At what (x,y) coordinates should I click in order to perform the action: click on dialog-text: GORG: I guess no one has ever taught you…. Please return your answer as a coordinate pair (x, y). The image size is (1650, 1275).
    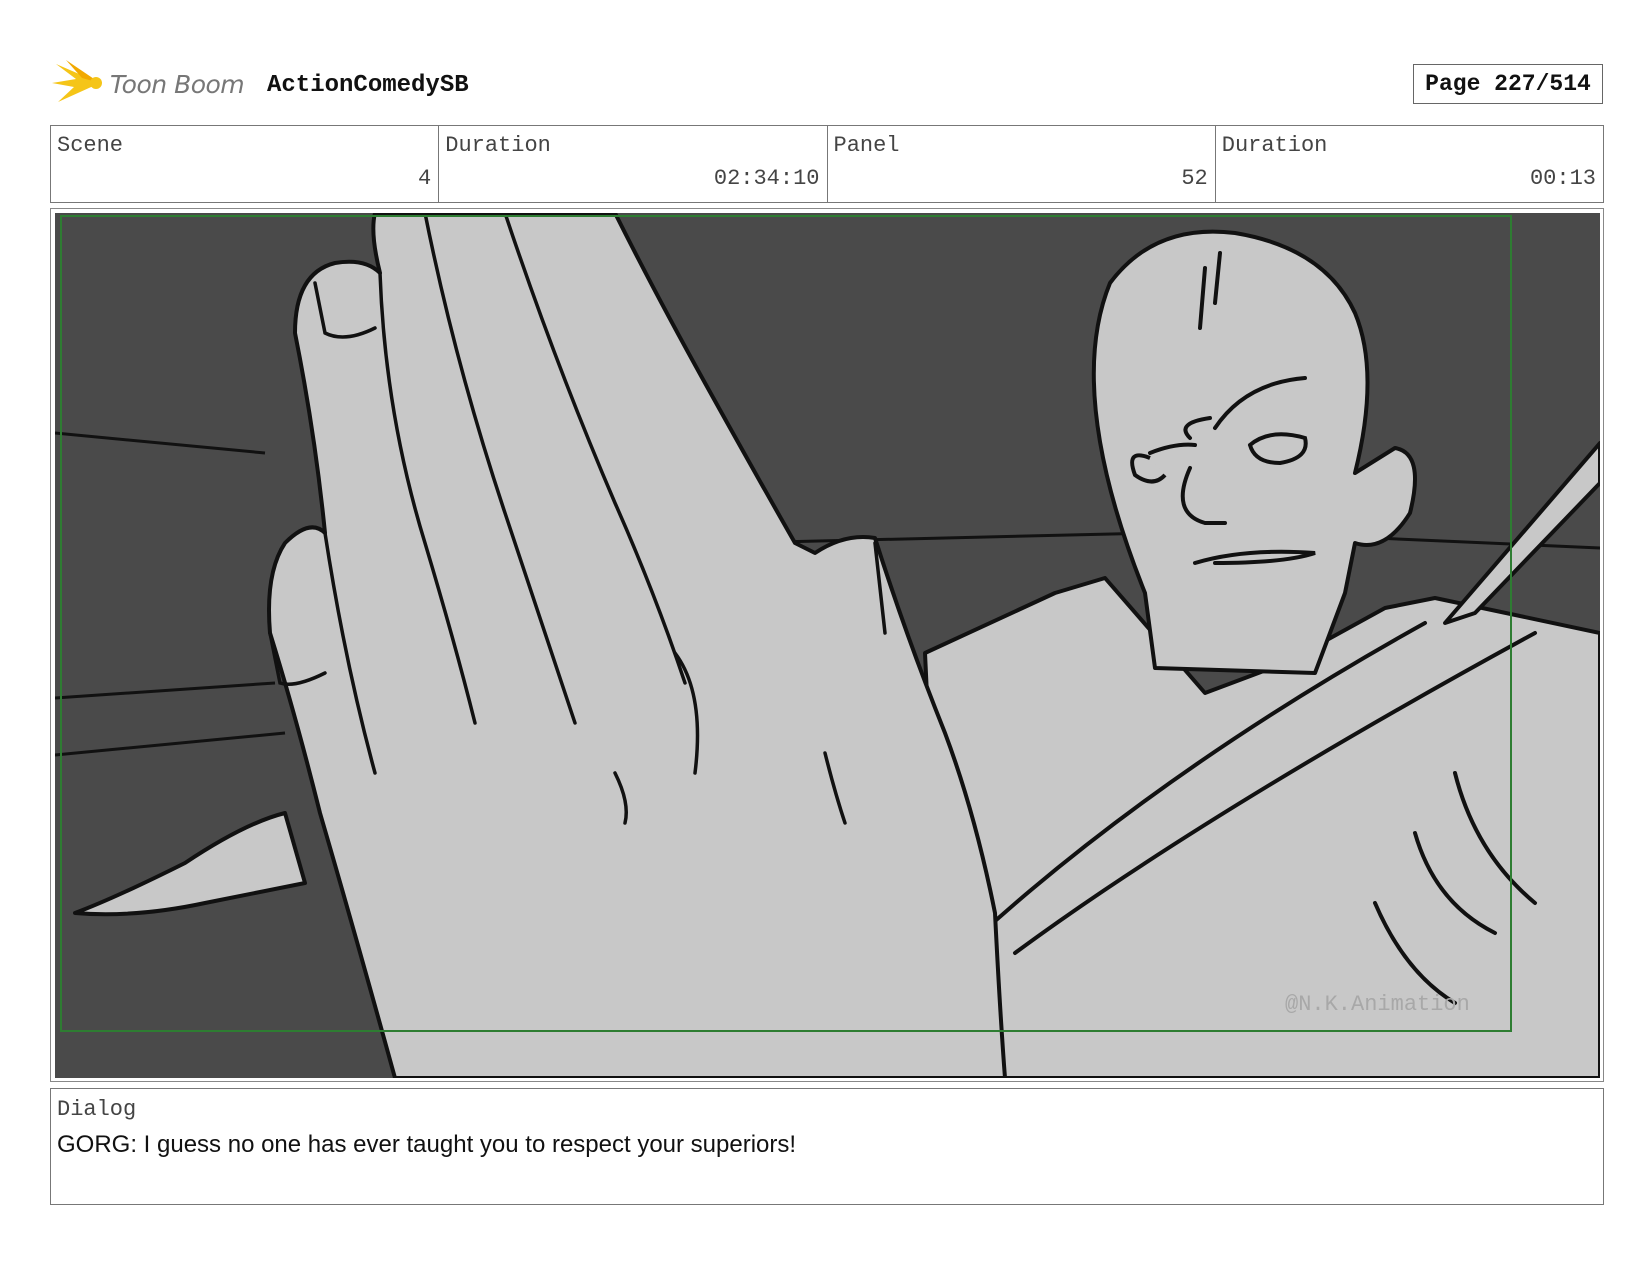
    Looking at the image, I should click on (427, 1144).